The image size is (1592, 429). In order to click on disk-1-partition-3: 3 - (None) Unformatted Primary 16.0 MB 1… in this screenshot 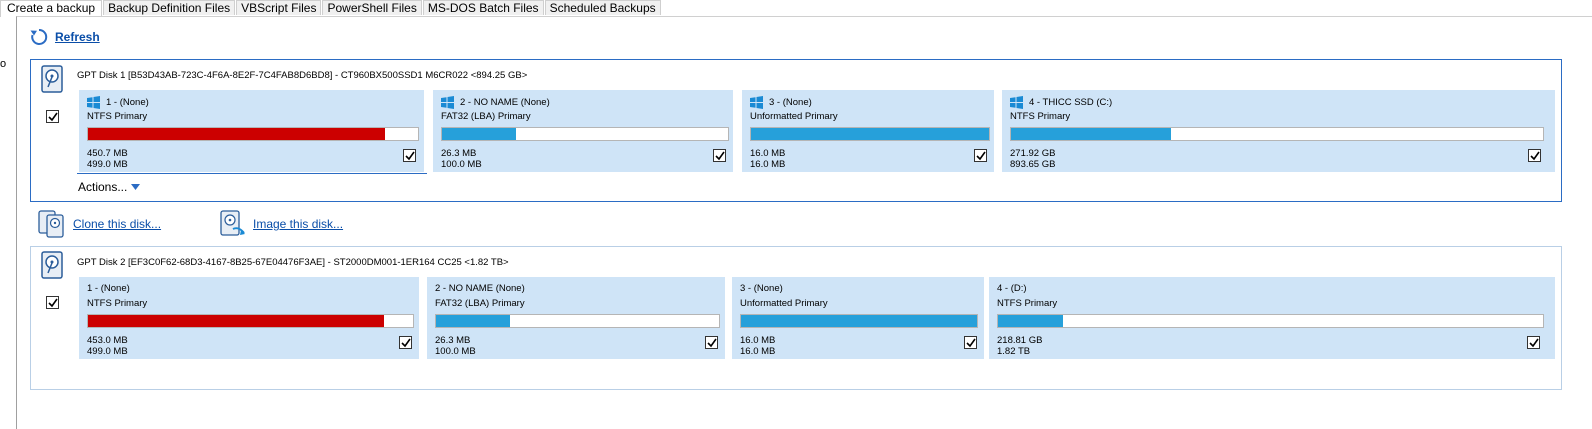, I will do `click(868, 131)`.